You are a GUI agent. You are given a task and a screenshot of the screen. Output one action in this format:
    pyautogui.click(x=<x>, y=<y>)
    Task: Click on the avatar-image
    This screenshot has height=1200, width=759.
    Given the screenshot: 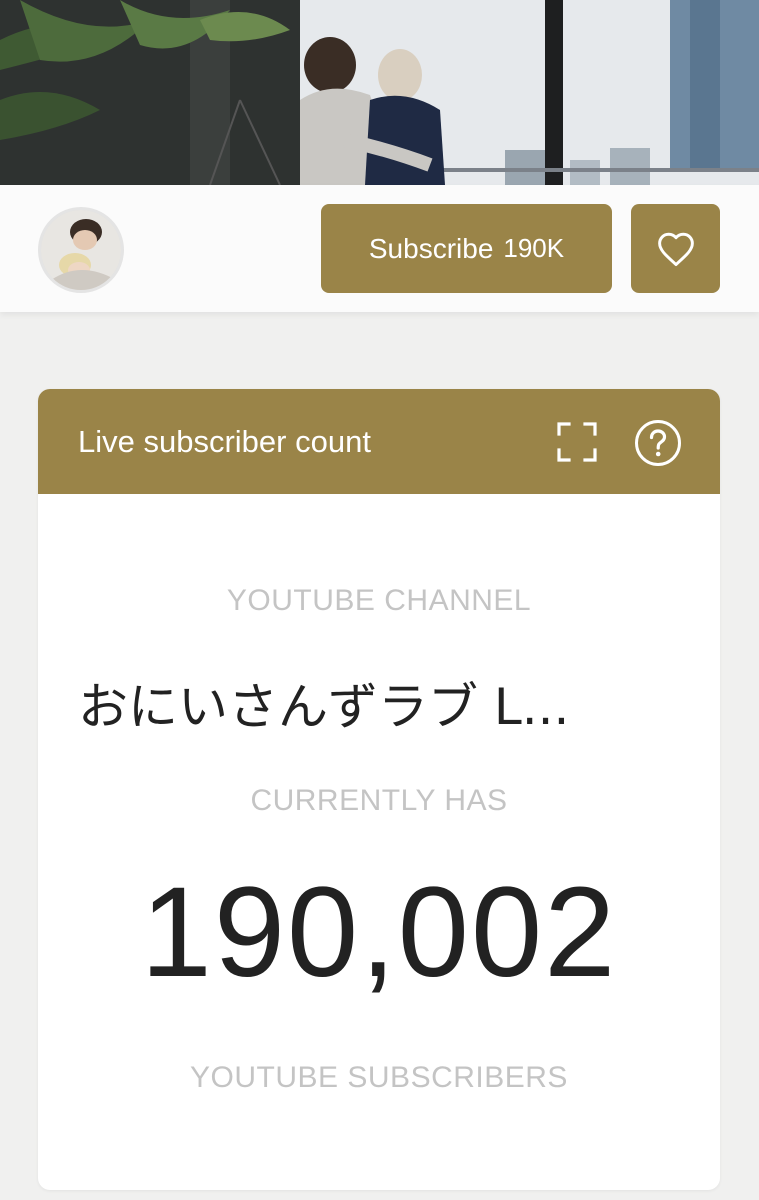 What is the action you would take?
    pyautogui.click(x=81, y=250)
    